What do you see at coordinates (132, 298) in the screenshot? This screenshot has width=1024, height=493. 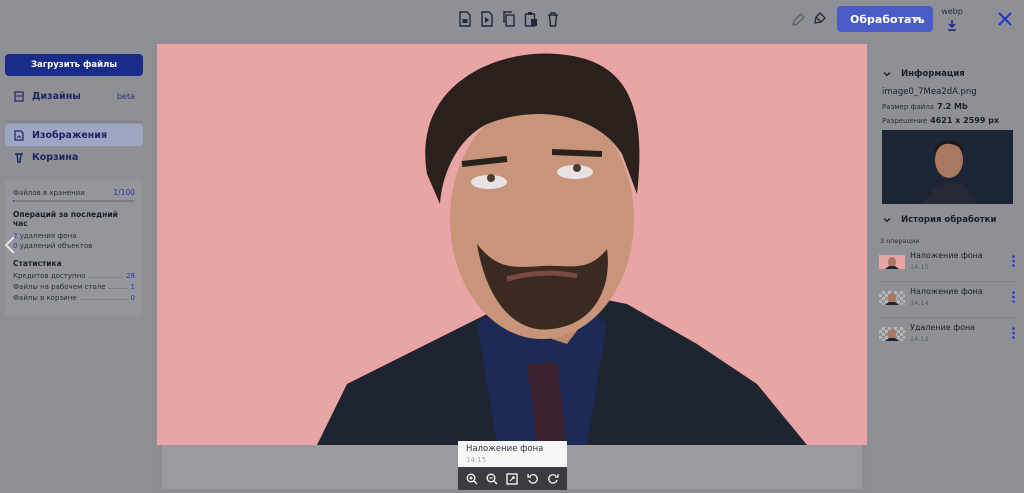 I see `stat-value: 0` at bounding box center [132, 298].